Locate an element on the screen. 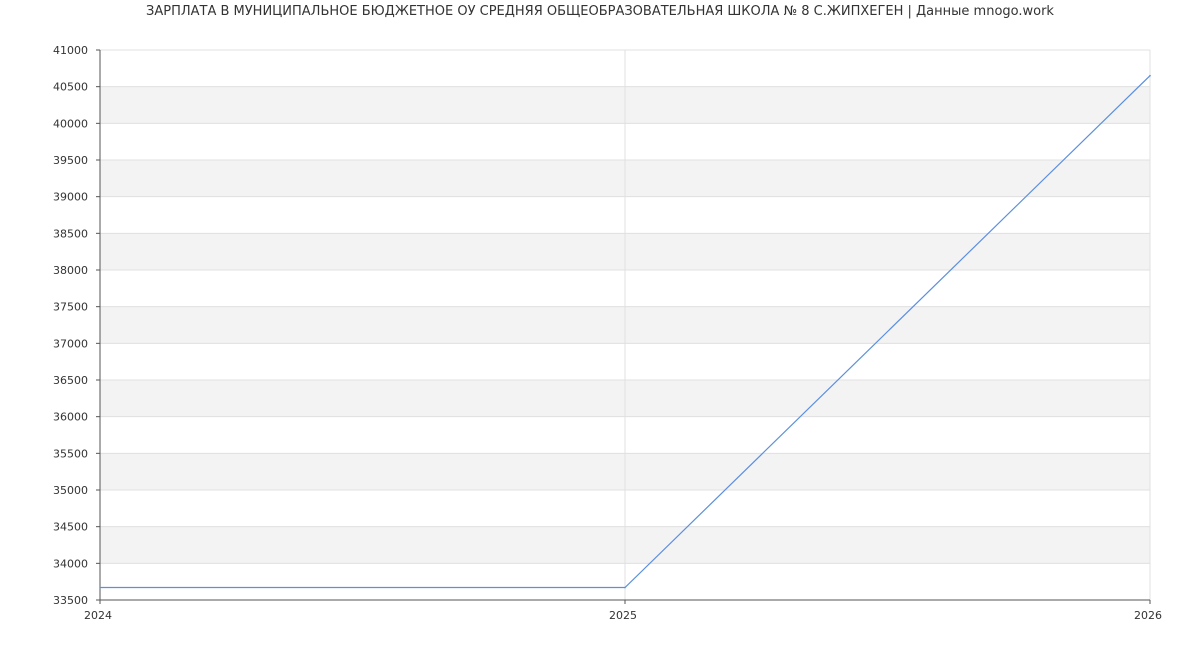 The width and height of the screenshot is (1200, 650). y-tick-label: 35000 is located at coordinates (70, 490).